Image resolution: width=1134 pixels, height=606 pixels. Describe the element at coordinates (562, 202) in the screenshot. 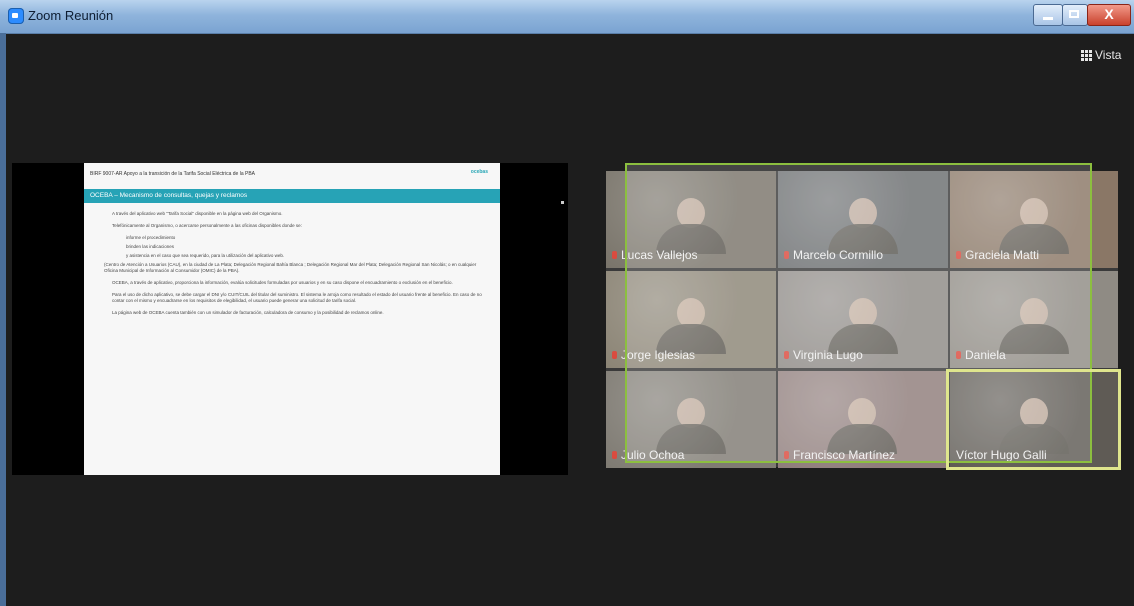

I see `mouse-pointer-icon` at that location.